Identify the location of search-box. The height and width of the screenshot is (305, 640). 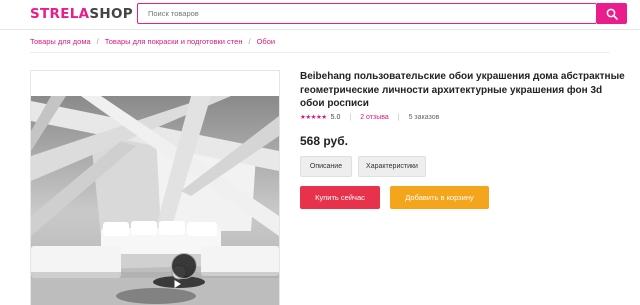
(367, 13).